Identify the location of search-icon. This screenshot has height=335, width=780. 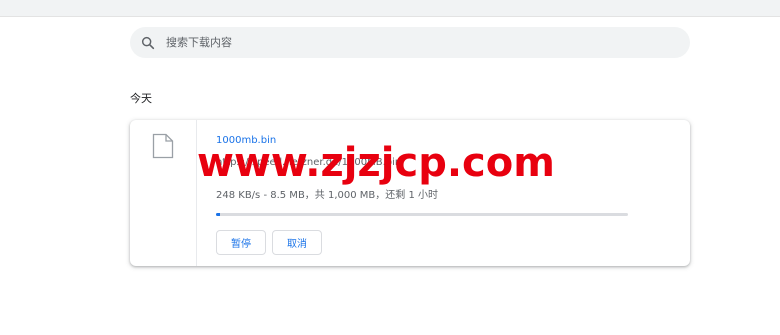
(148, 43).